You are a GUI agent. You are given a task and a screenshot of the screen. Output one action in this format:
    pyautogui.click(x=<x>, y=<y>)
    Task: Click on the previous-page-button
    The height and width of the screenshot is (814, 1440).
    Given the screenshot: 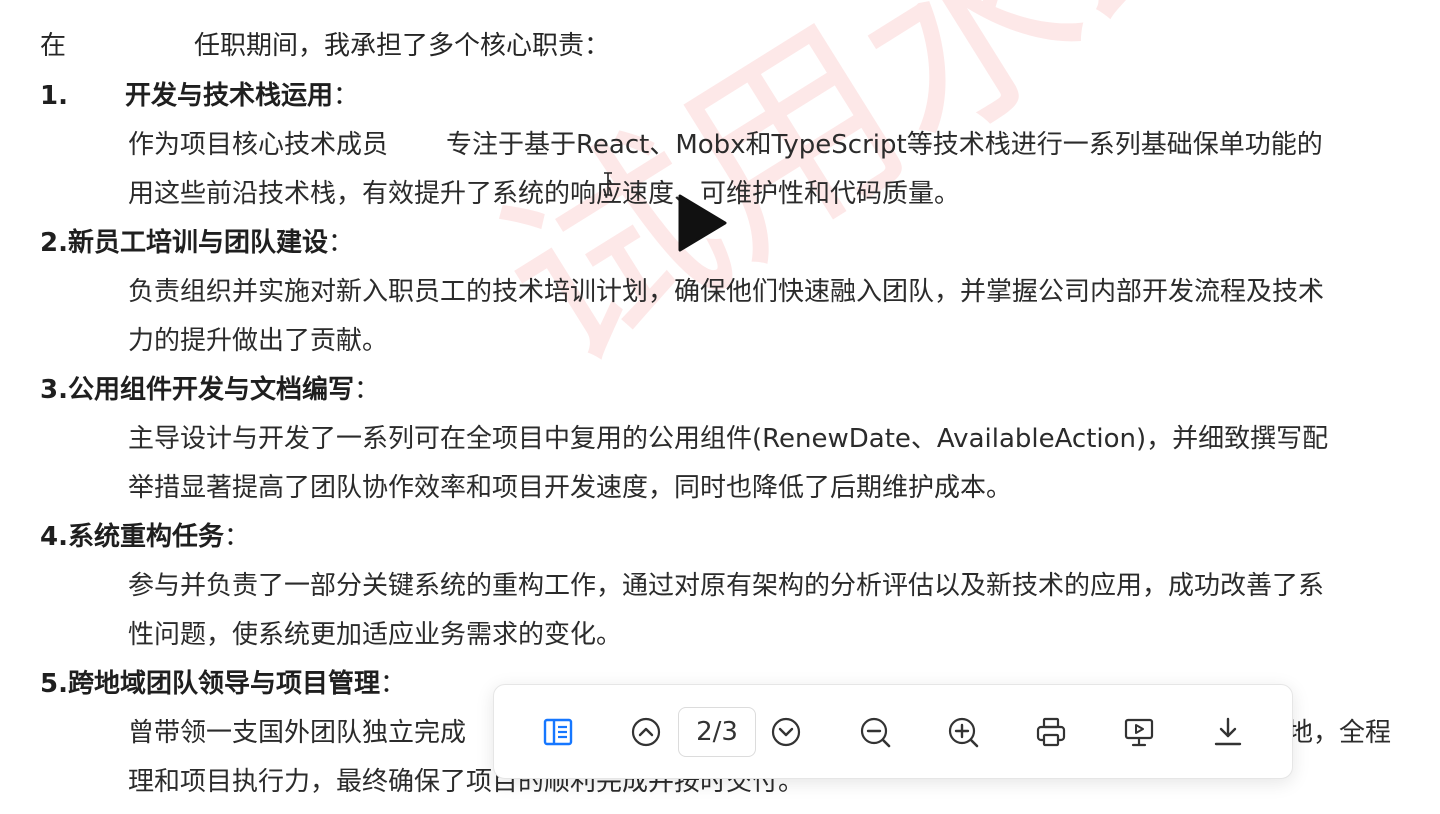 What is the action you would take?
    pyautogui.click(x=646, y=732)
    